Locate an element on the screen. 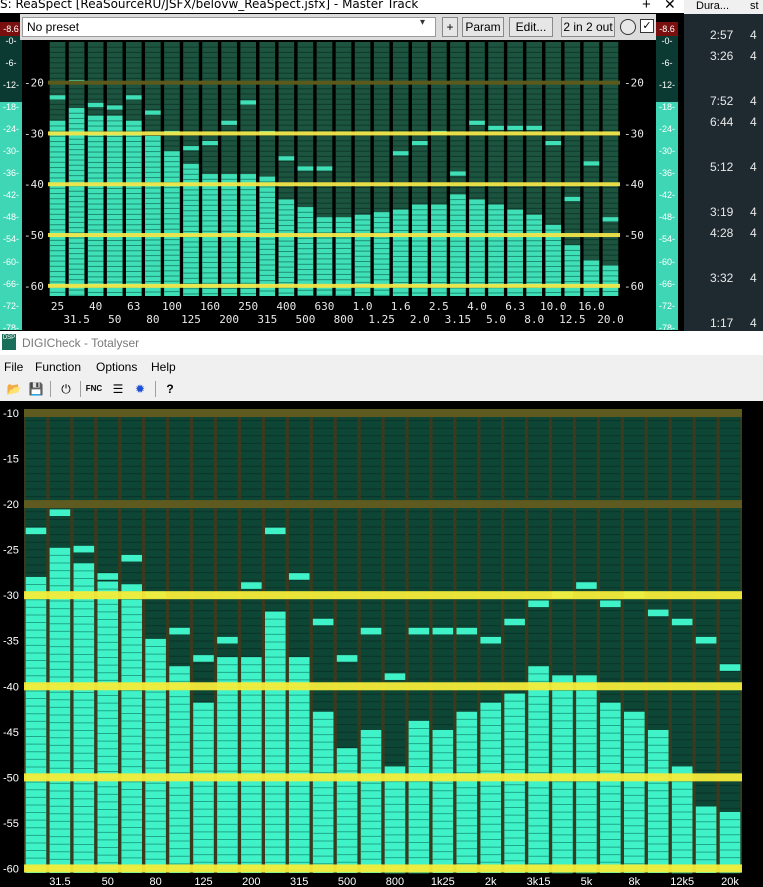 The image size is (763, 887). brightness-icon: ✹ is located at coordinates (140, 389).